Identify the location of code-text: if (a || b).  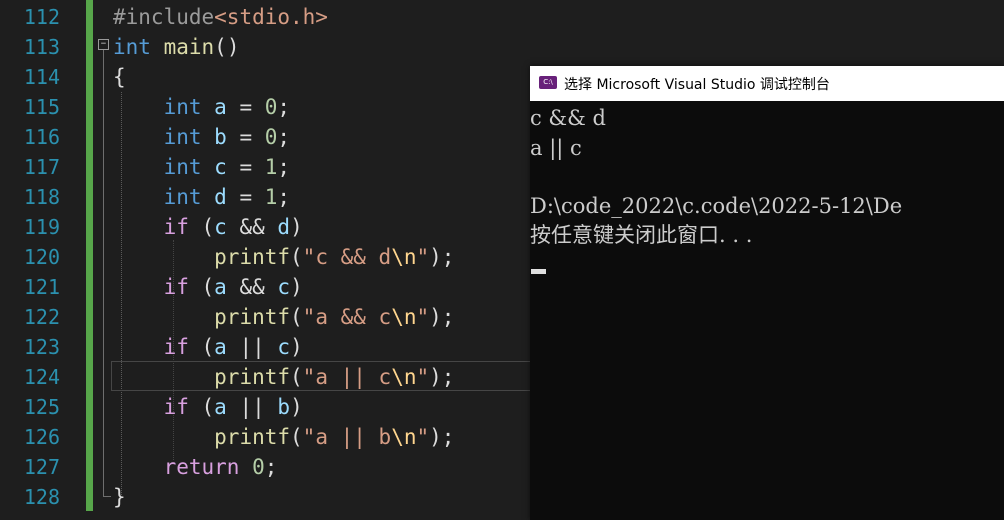
(208, 407).